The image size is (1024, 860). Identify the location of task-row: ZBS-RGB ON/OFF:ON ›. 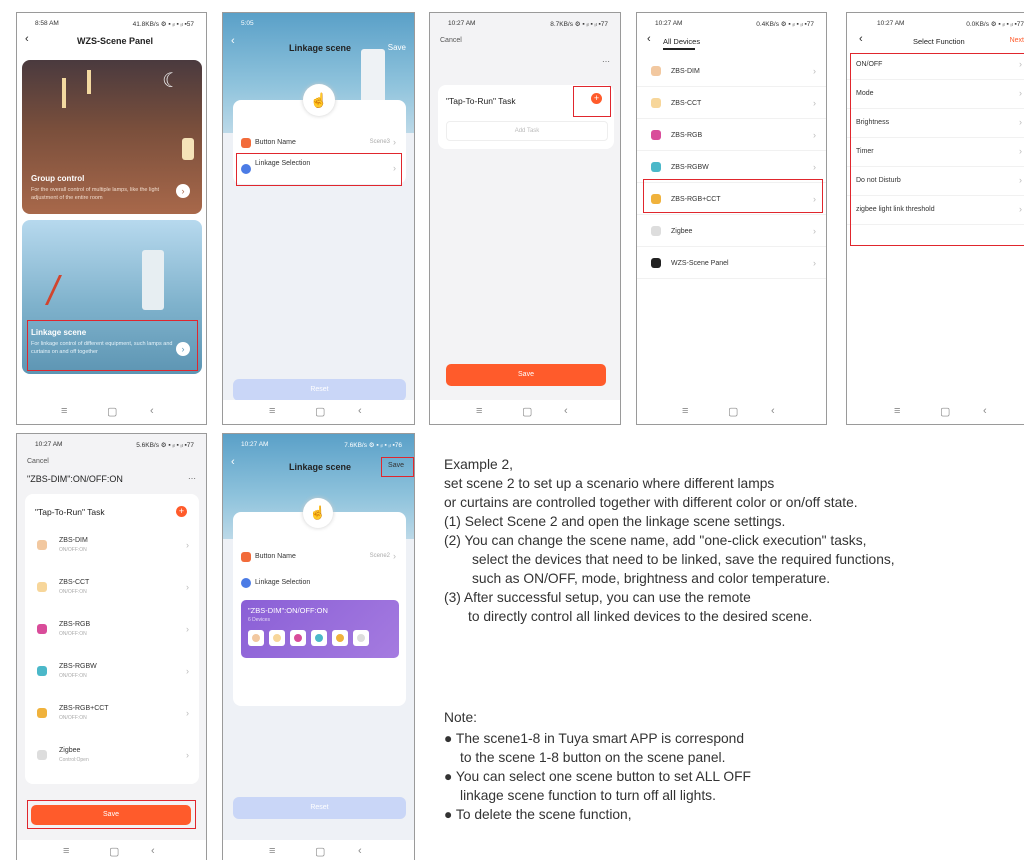
(112, 631).